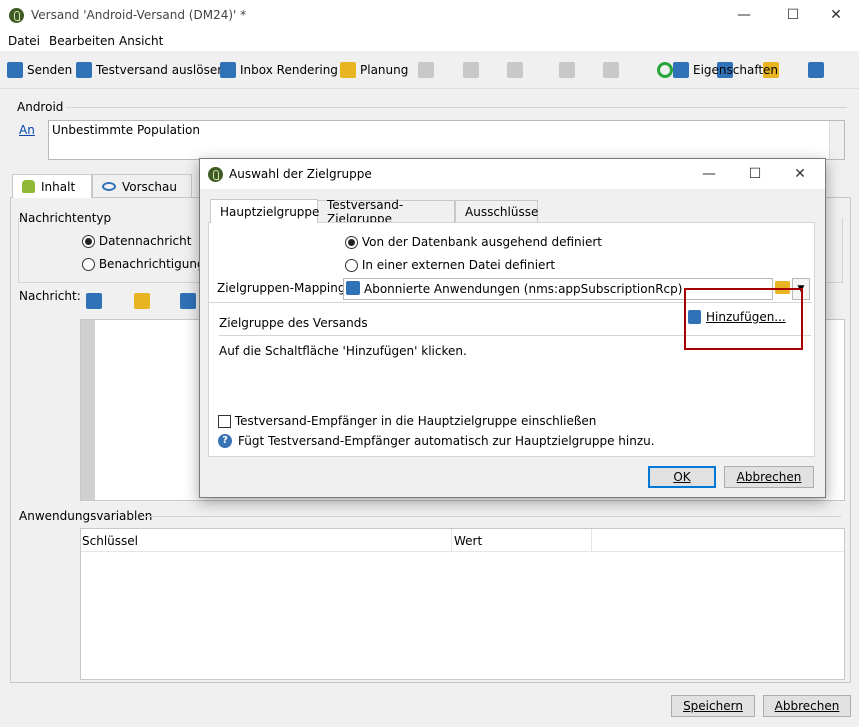 This screenshot has height=727, width=859. Describe the element at coordinates (215, 174) in the screenshot. I see `dialog-app-icon` at that location.